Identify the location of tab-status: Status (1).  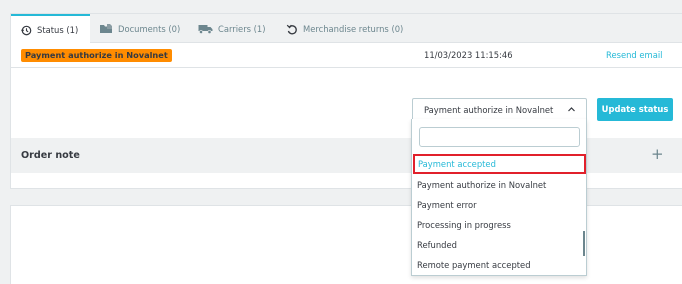
(50, 29).